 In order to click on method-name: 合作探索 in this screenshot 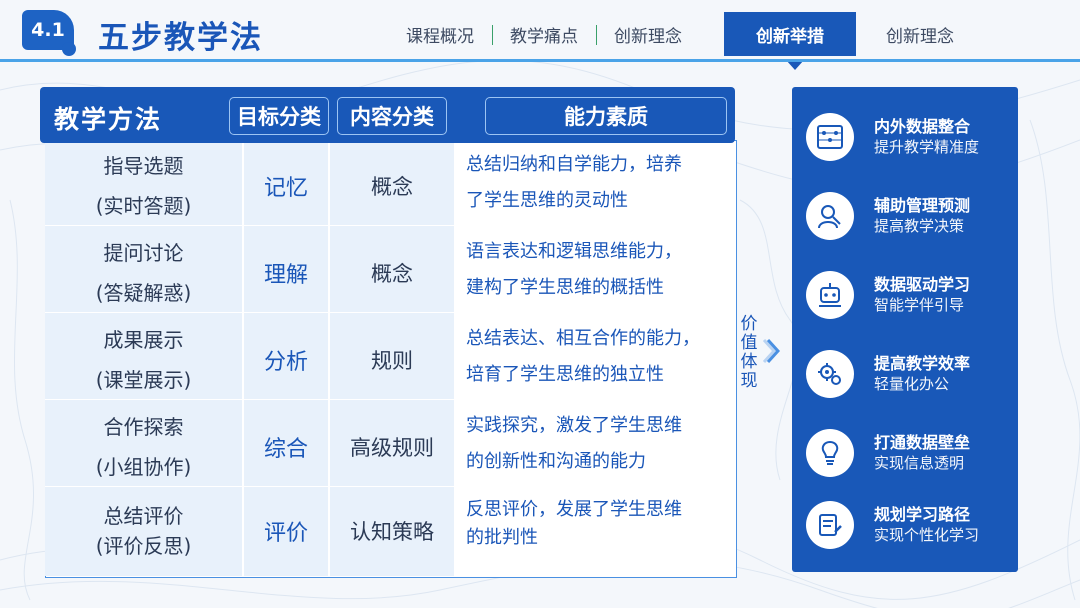, I will do `click(143, 427)`.